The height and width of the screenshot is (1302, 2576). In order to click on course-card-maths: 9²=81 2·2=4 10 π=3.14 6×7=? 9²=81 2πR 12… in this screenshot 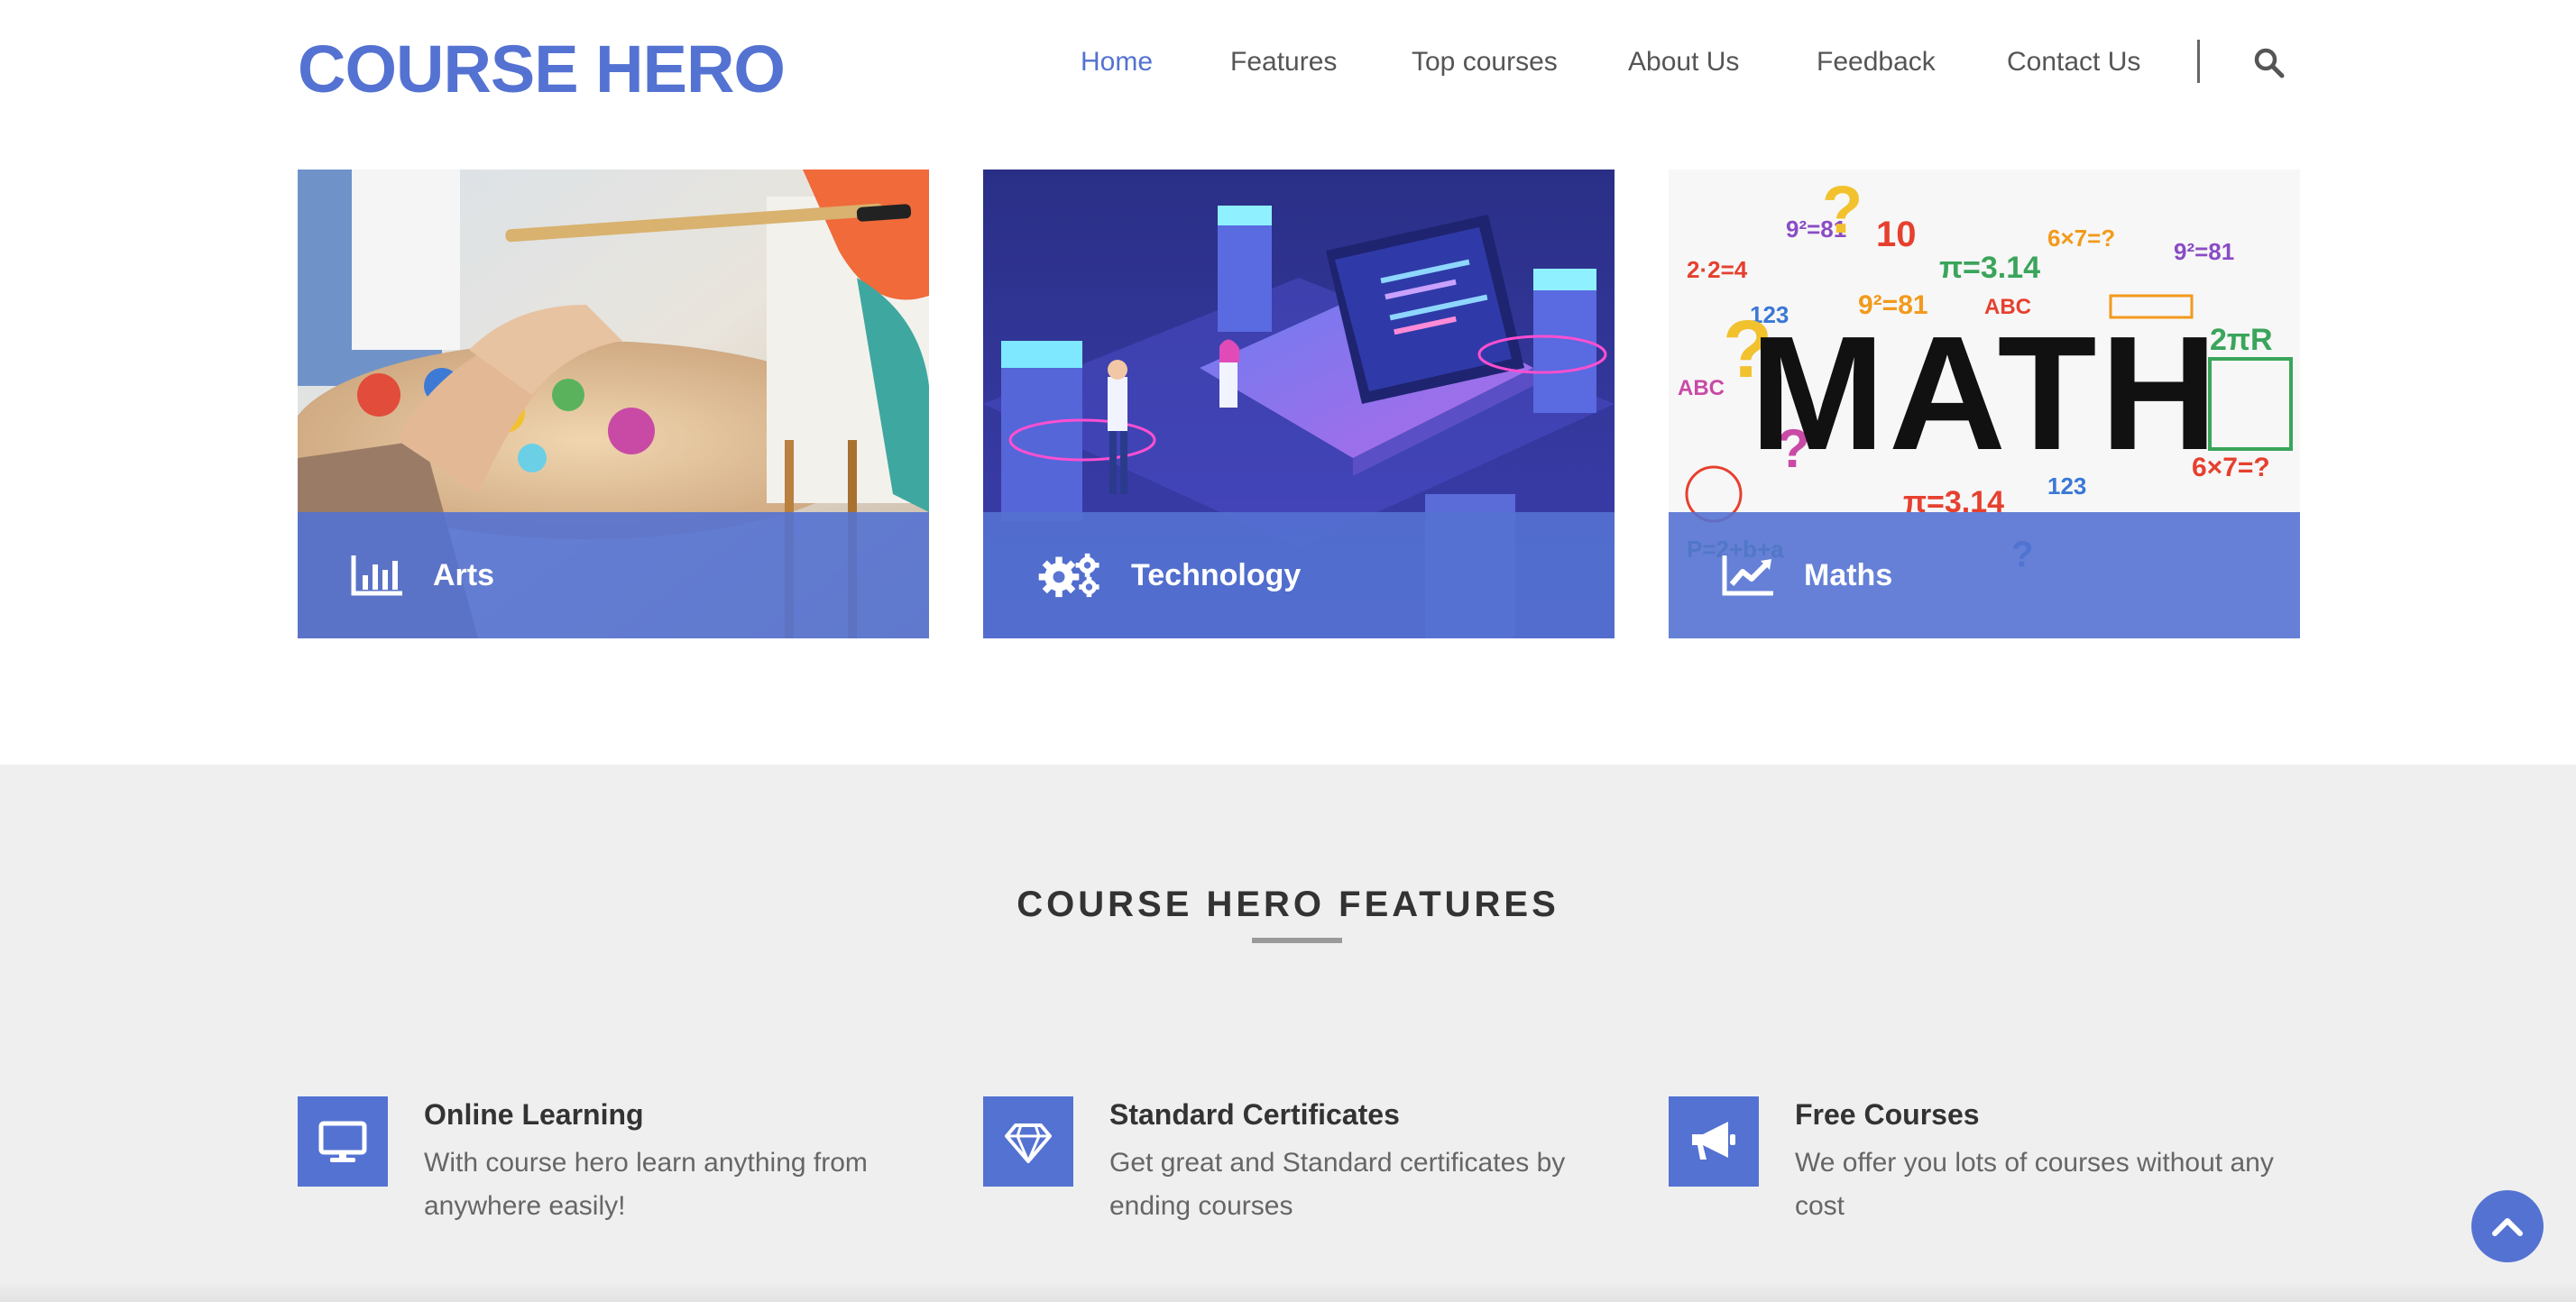, I will do `click(1984, 404)`.